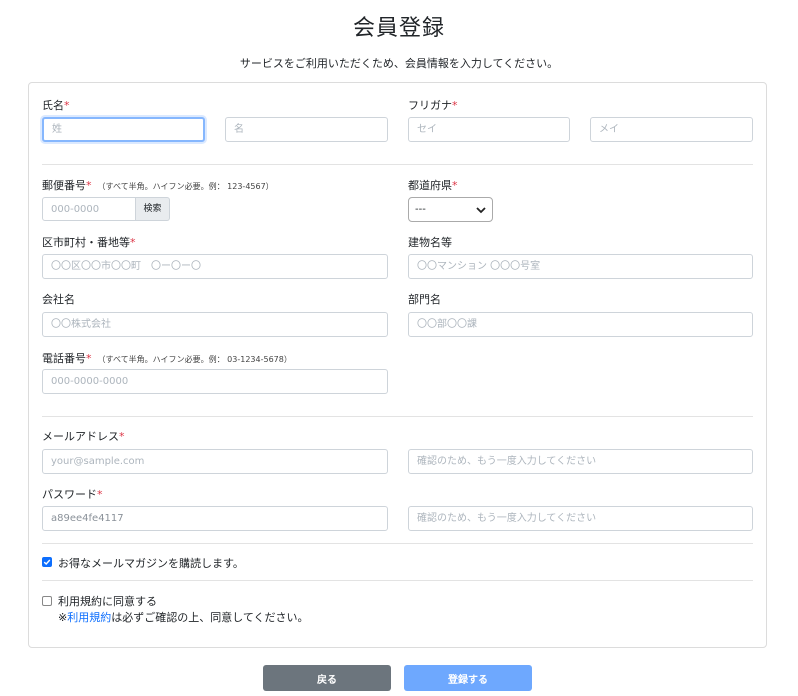  Describe the element at coordinates (580, 461) in the screenshot. I see `email-confirm-input` at that location.